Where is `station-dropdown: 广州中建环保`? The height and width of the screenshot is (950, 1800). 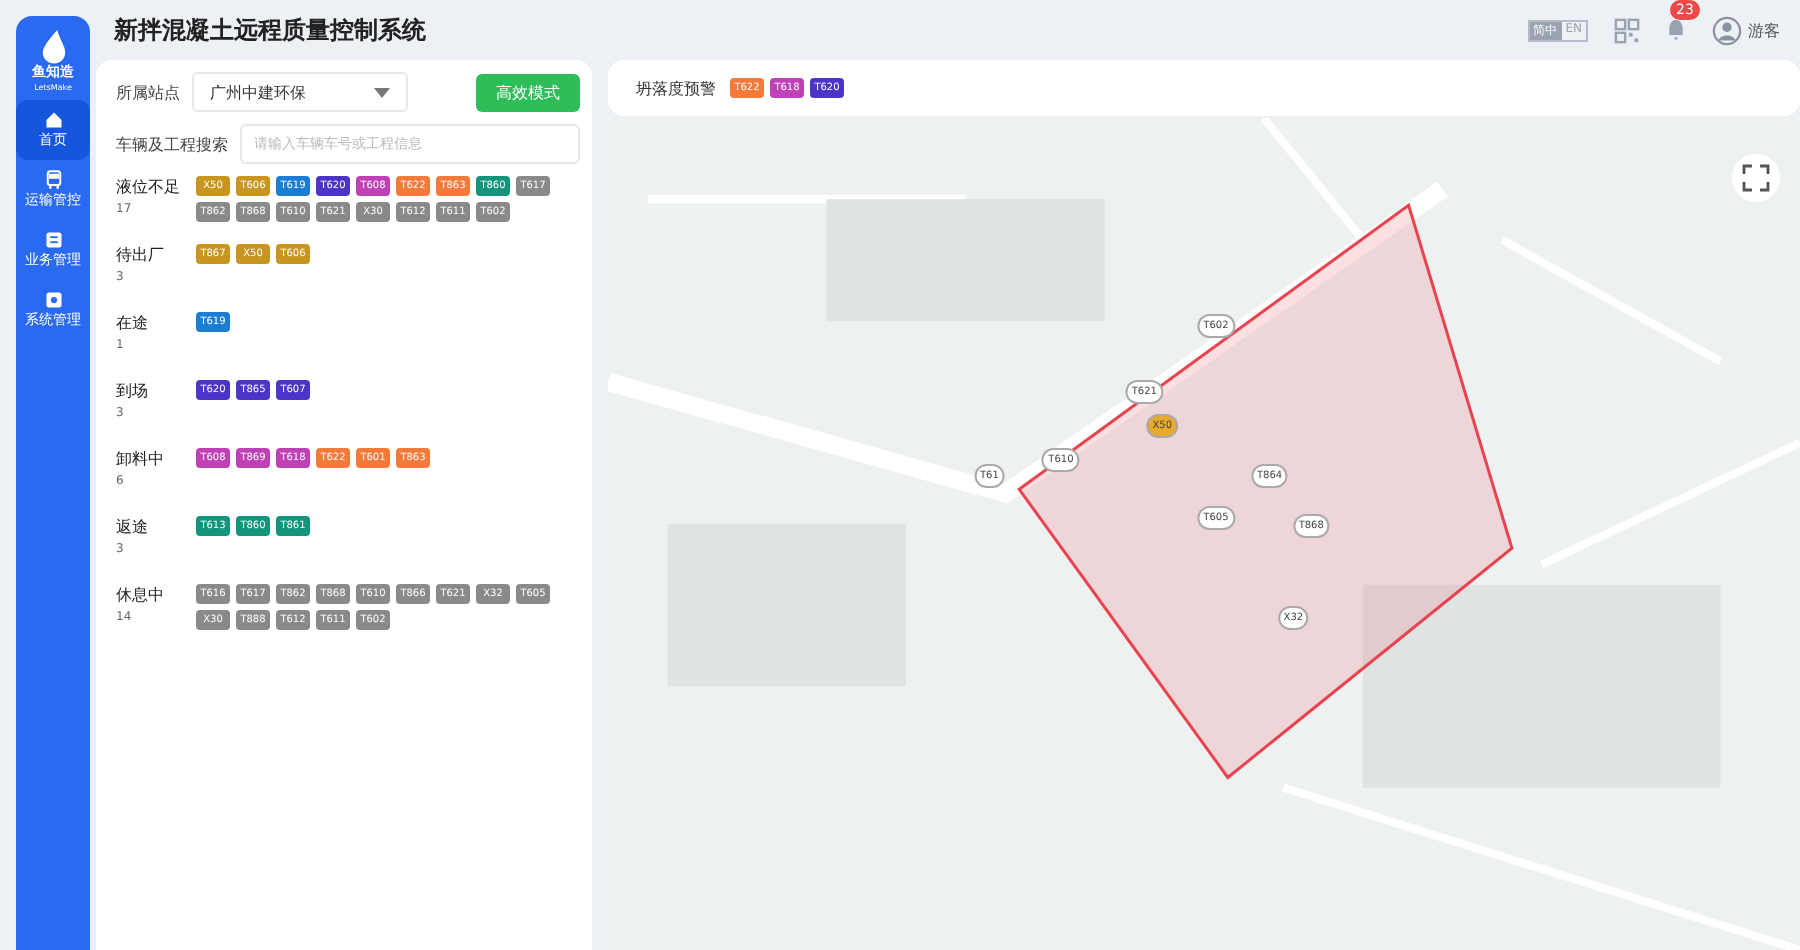 station-dropdown: 广州中建环保 is located at coordinates (300, 92).